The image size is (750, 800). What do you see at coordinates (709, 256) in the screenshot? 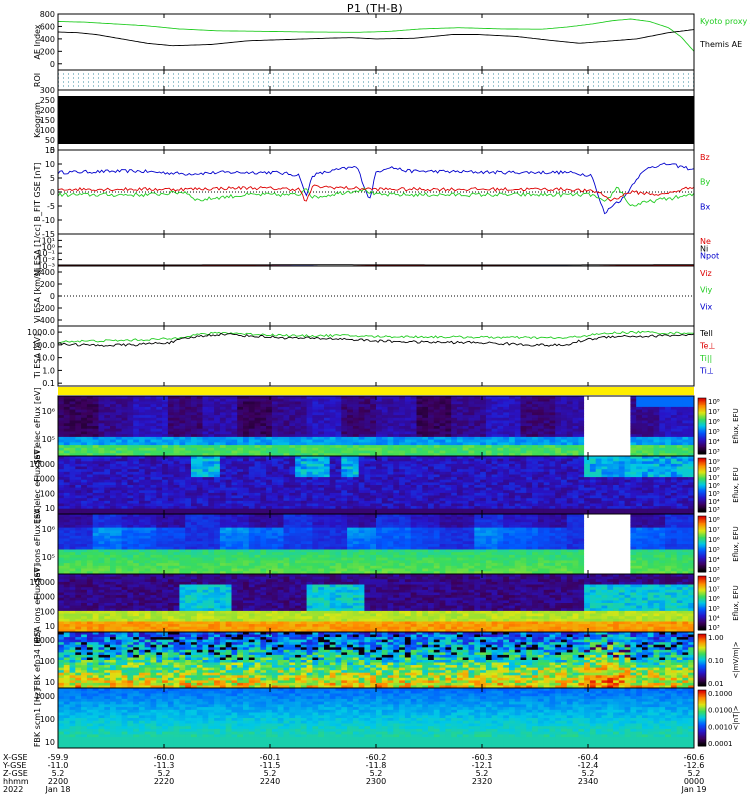
I see `density-legend-npot: Npot` at bounding box center [709, 256].